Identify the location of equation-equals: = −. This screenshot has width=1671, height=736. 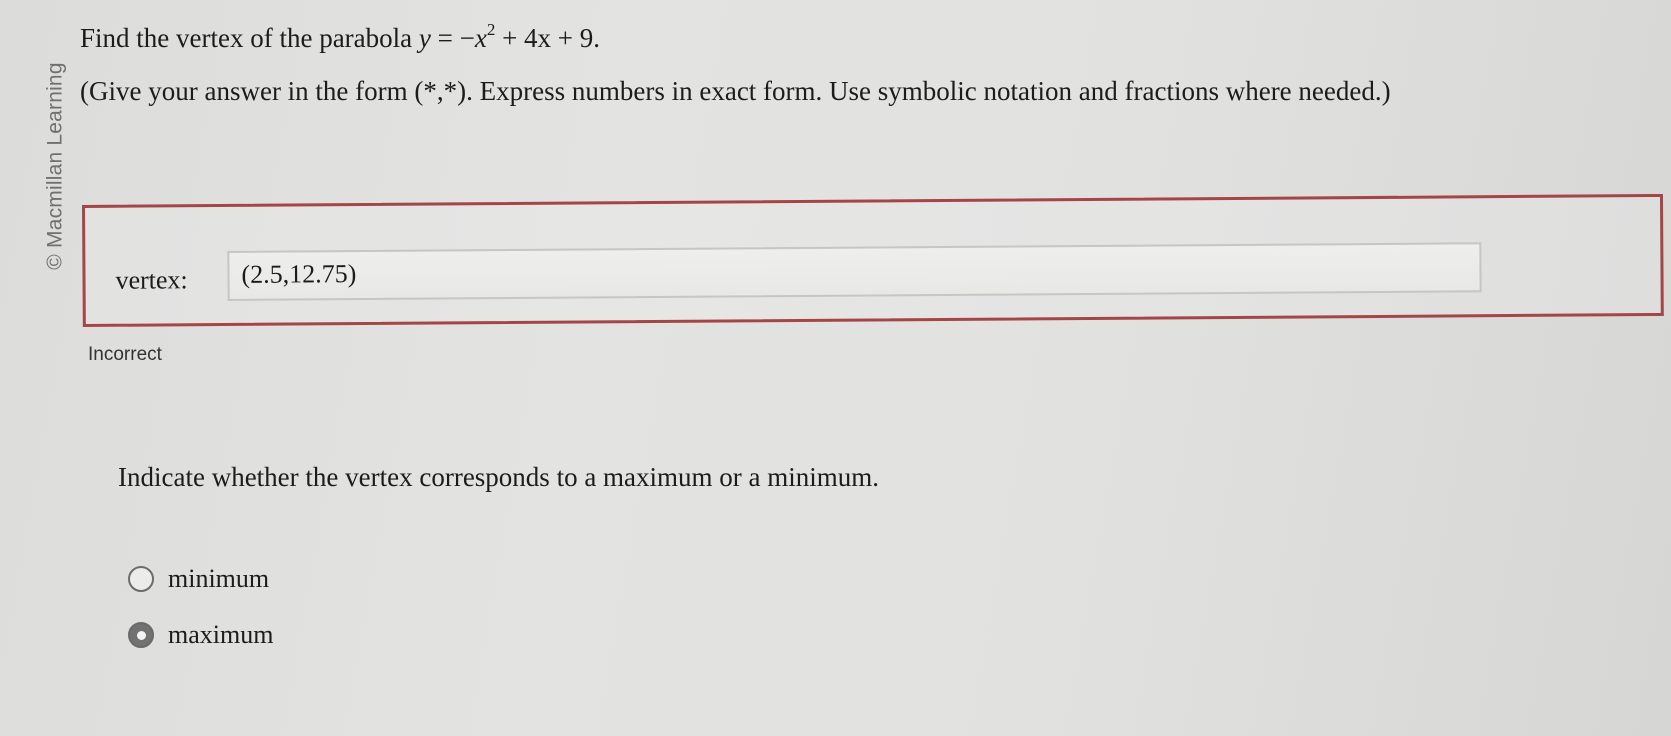
(452, 38).